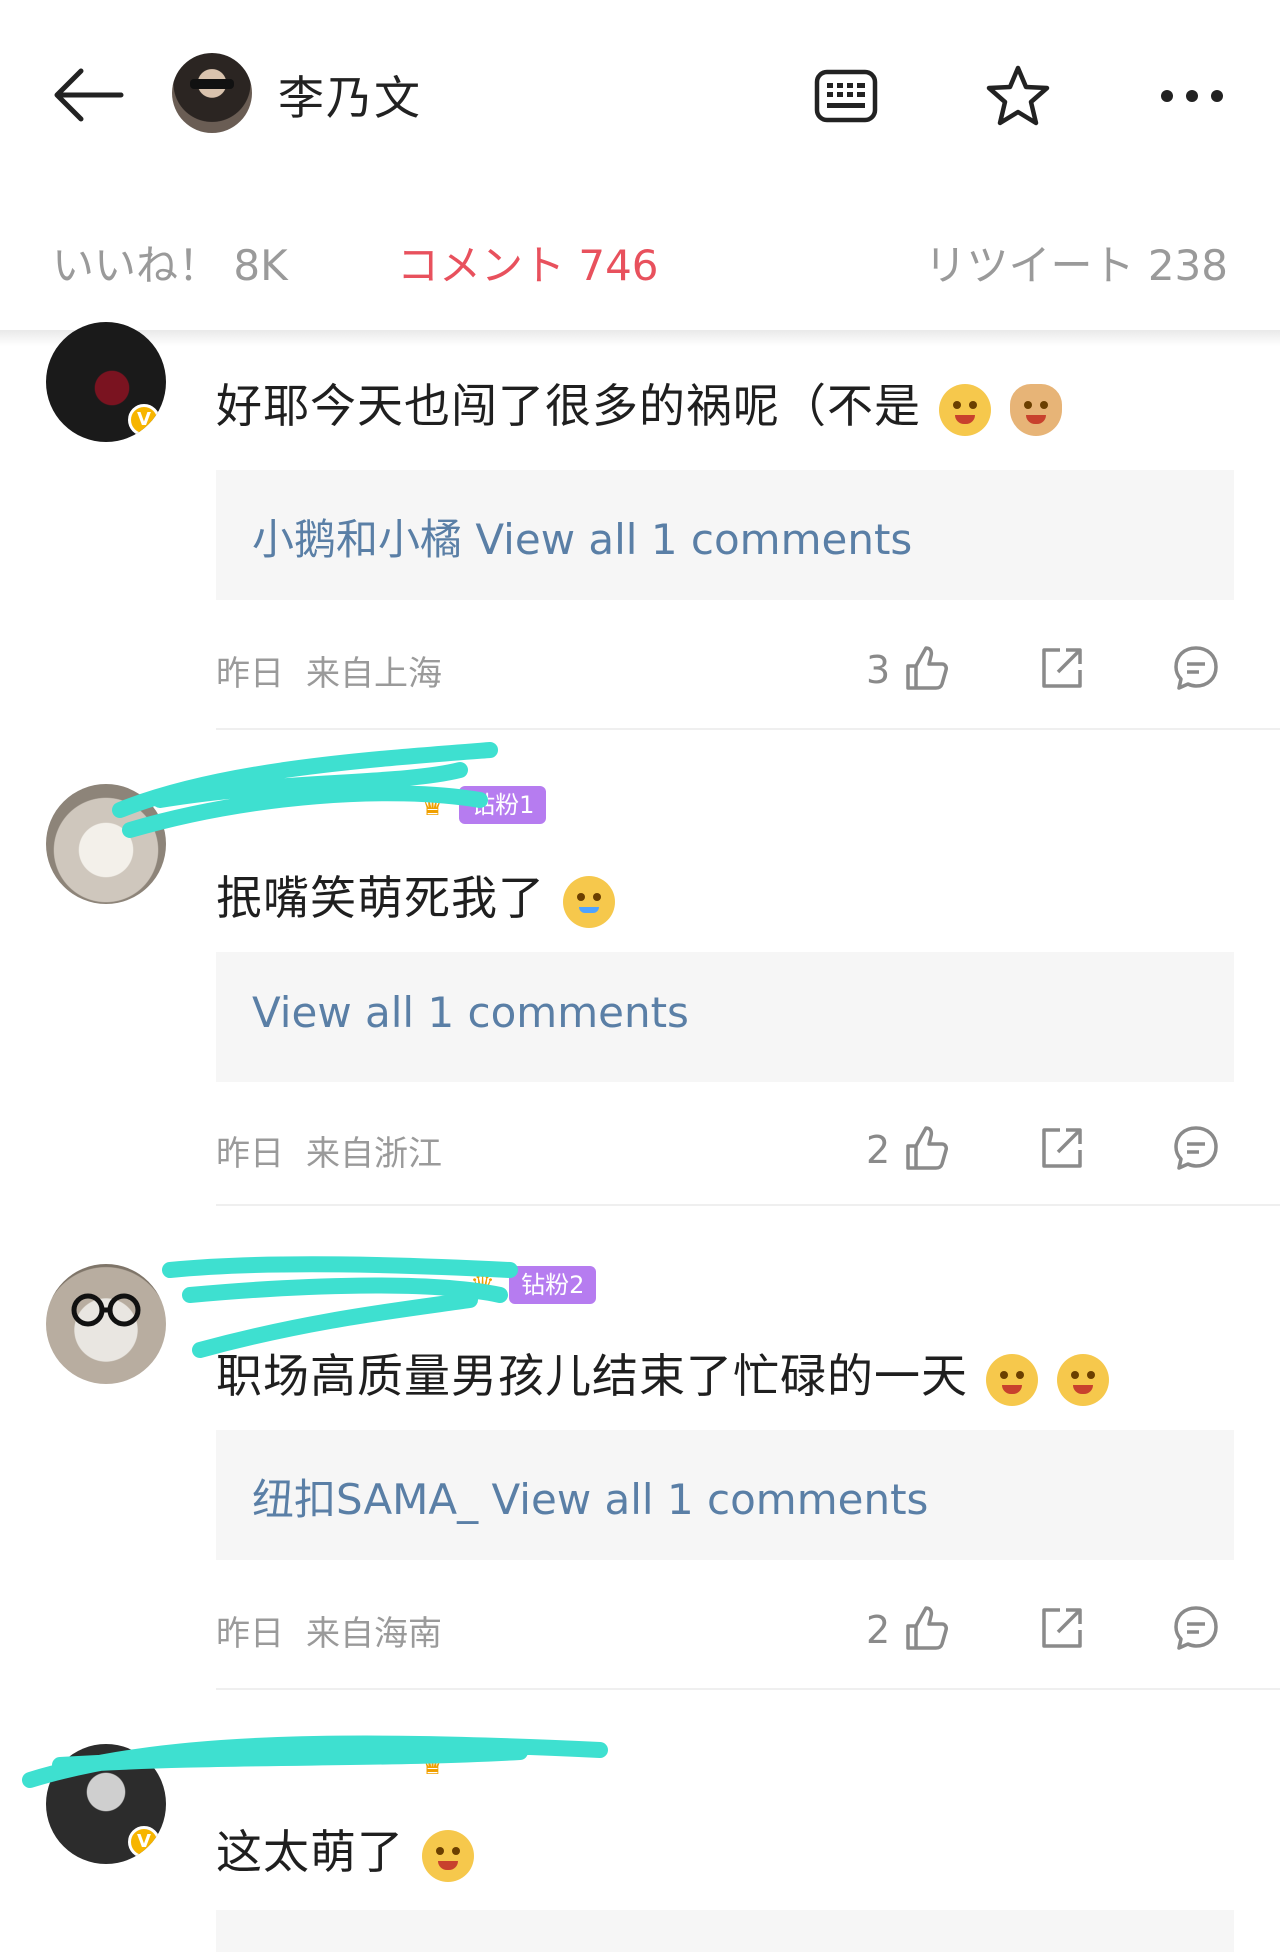  I want to click on glasses-icon, so click(106, 1310).